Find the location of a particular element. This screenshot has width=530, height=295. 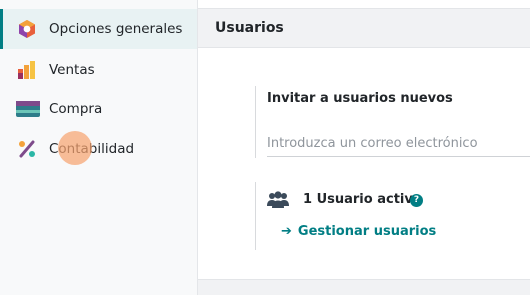

sidebar-item-general-settings: Opciones generales is located at coordinates (98, 29).